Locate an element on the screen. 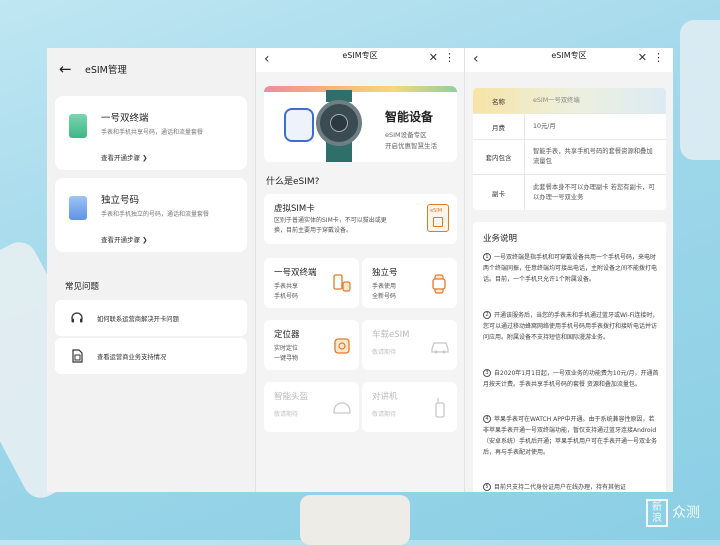 The width and height of the screenshot is (720, 545). banner-subtitle: 开启优惠智慧生活 is located at coordinates (411, 146).